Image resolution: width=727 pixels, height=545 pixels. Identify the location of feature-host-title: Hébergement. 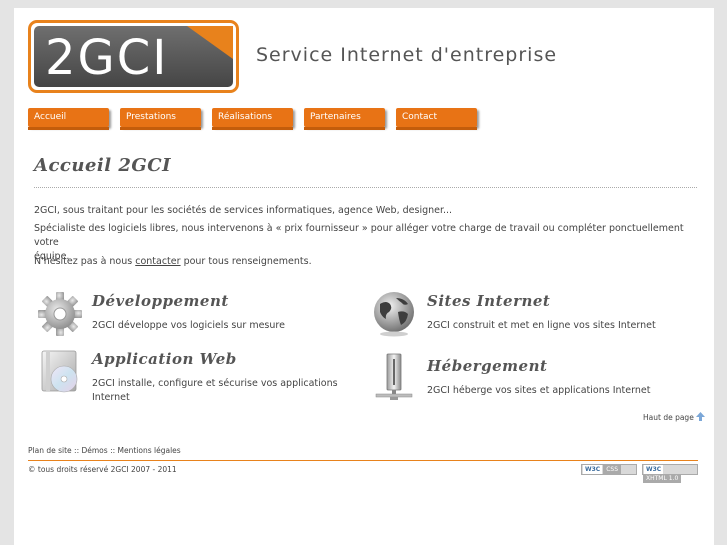
(487, 366).